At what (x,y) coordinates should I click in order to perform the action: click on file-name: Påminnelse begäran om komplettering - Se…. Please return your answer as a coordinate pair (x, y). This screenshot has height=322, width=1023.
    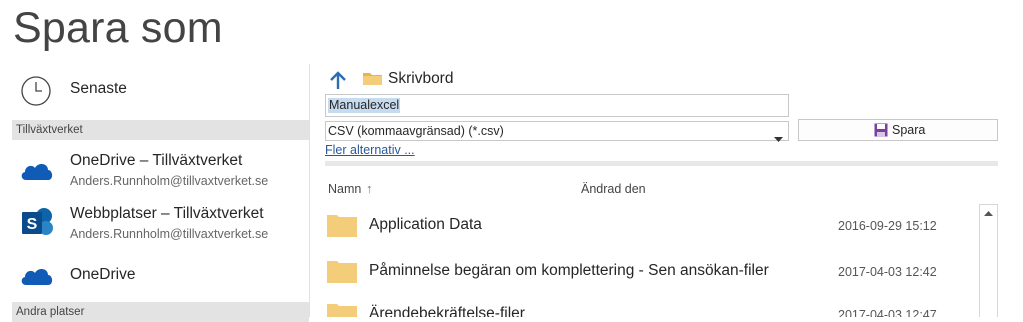
    Looking at the image, I should click on (569, 270).